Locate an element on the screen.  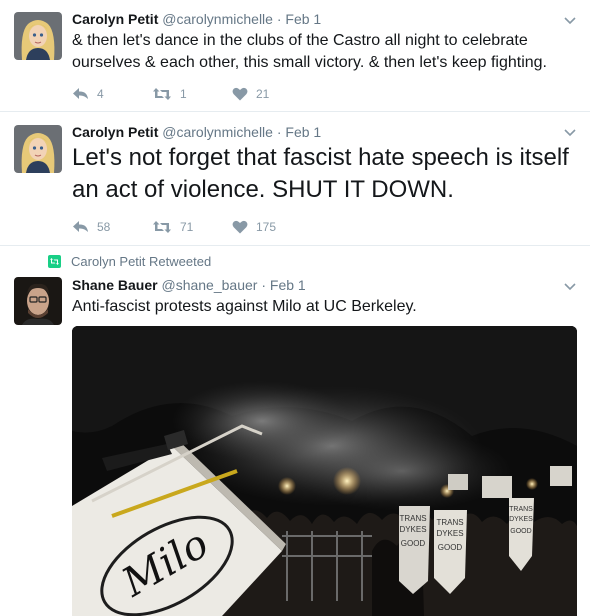
like-button: 175 is located at coordinates (272, 227).